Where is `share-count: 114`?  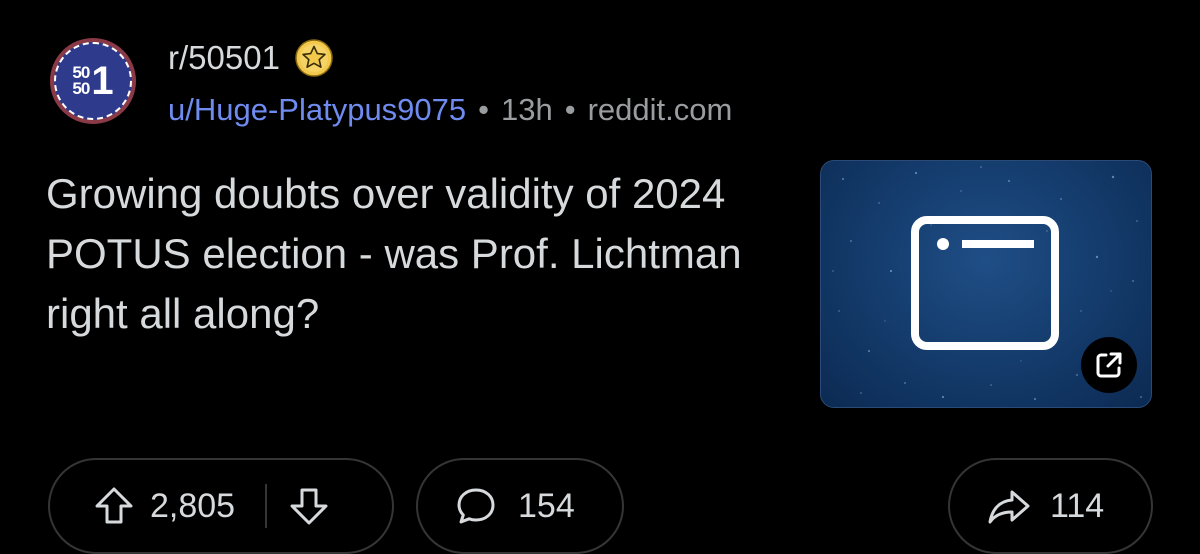
share-count: 114 is located at coordinates (1077, 505).